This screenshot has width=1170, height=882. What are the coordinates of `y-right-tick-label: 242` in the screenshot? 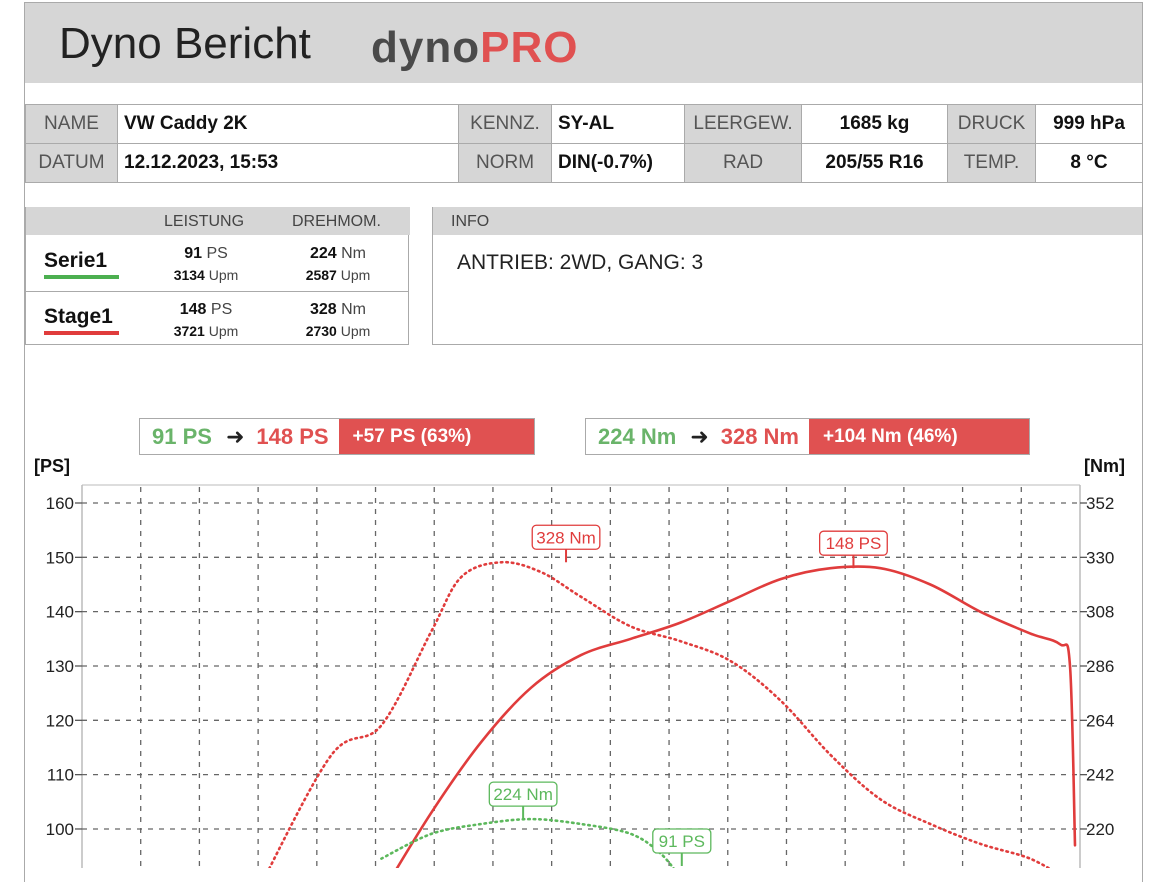 It's located at (1100, 775).